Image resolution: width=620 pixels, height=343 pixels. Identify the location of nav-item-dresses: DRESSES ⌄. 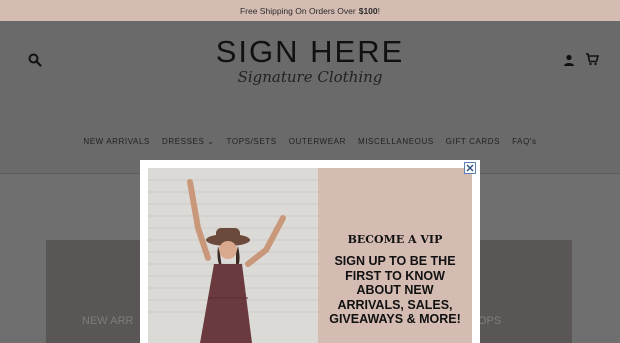
(188, 141).